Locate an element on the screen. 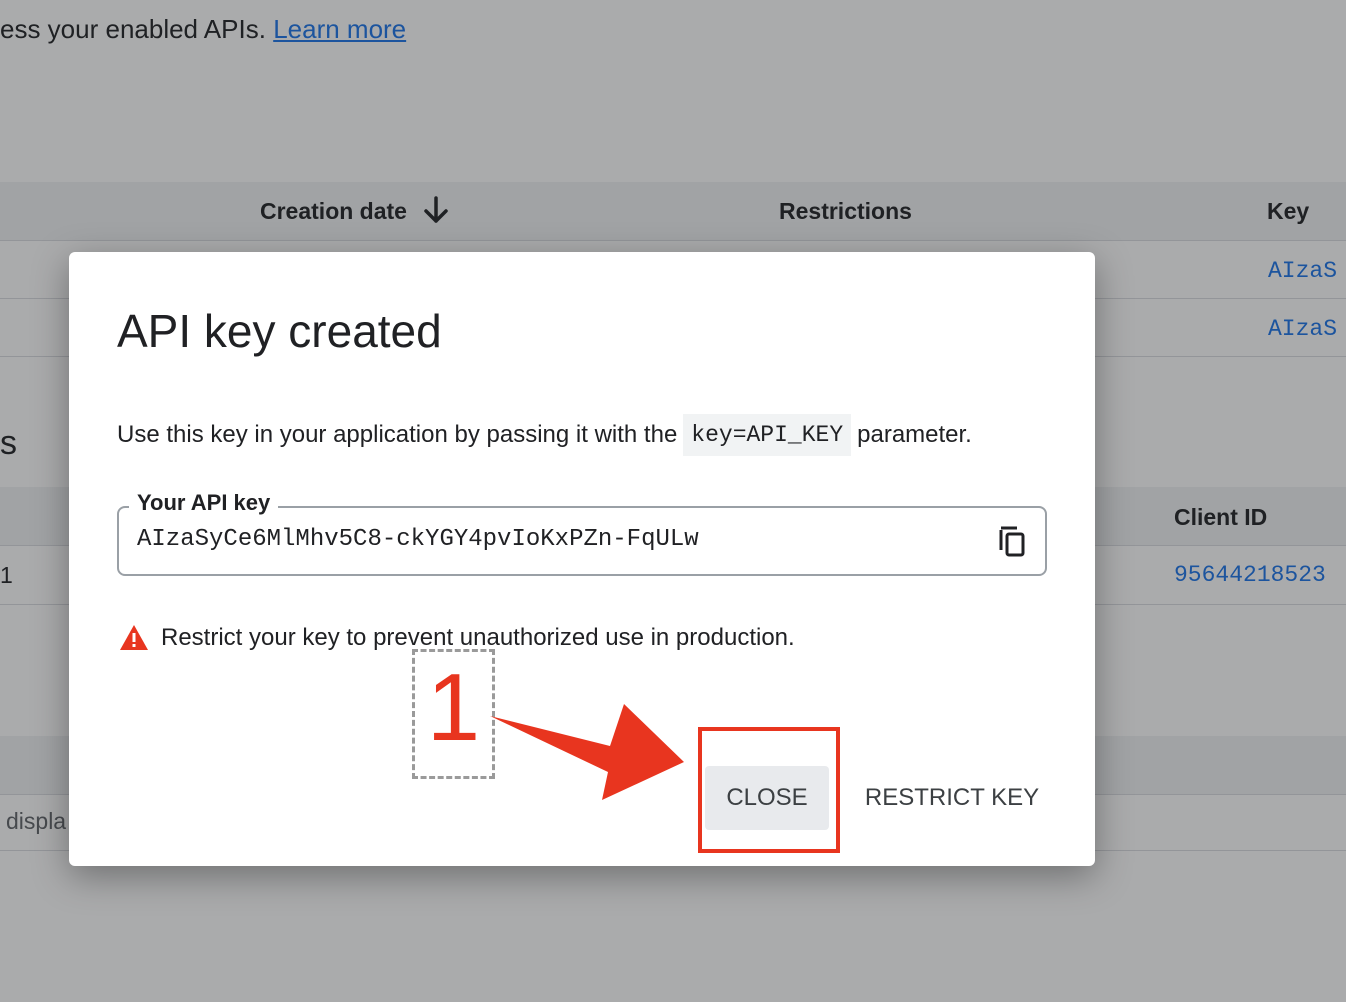 The width and height of the screenshot is (1346, 1002). api-key-value: AIzaSyCe6MlMhv5C8-ckYGY4pvIoKxPZn-FqULw is located at coordinates (418, 539).